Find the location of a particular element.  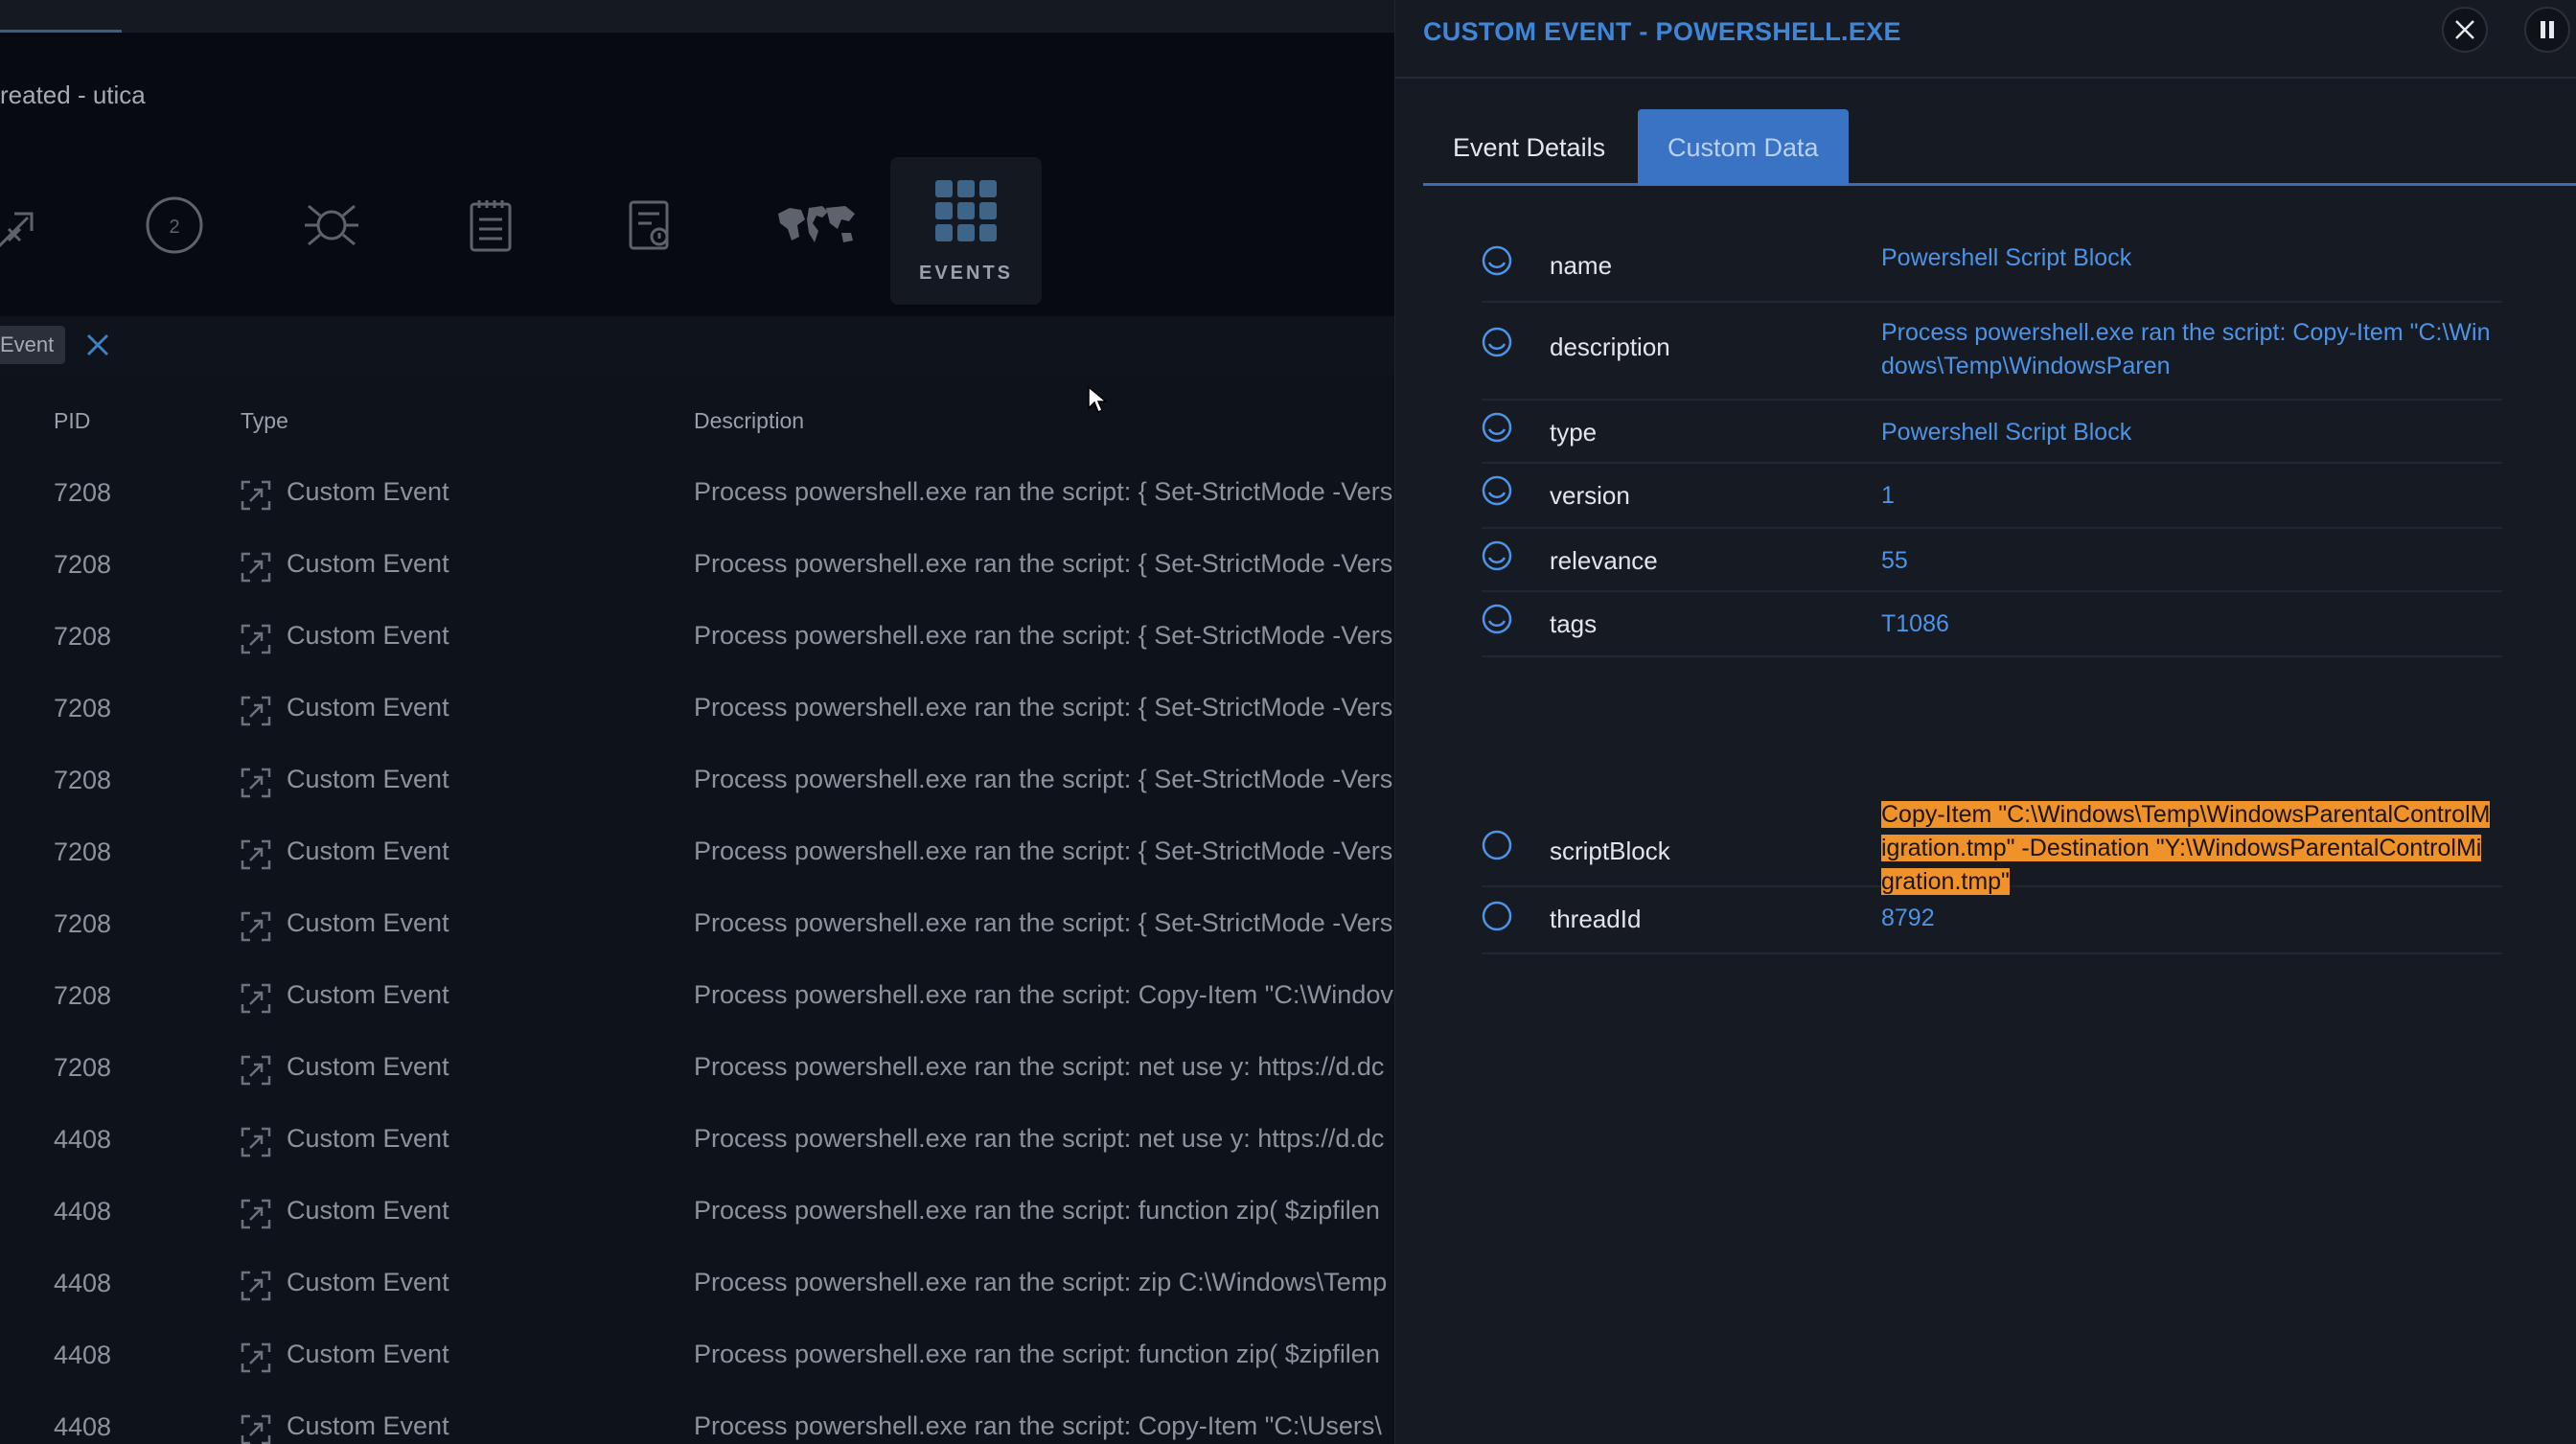

notes-icon is located at coordinates (490, 226).